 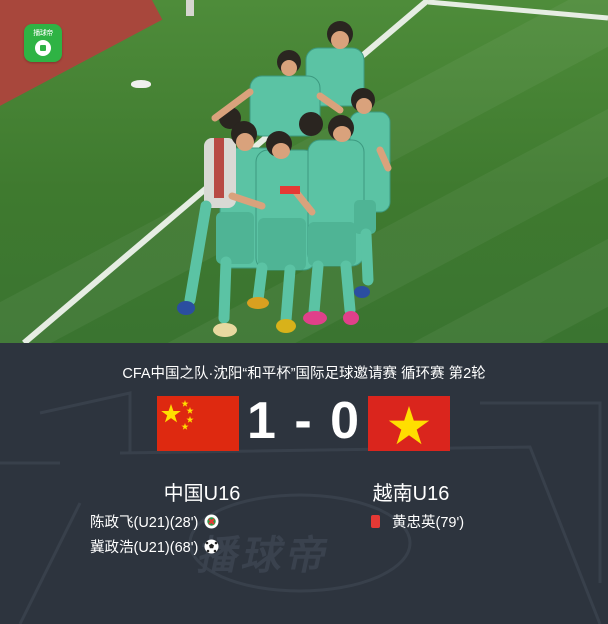 I want to click on away-event-text: 黄忠英(79'), so click(x=428, y=523).